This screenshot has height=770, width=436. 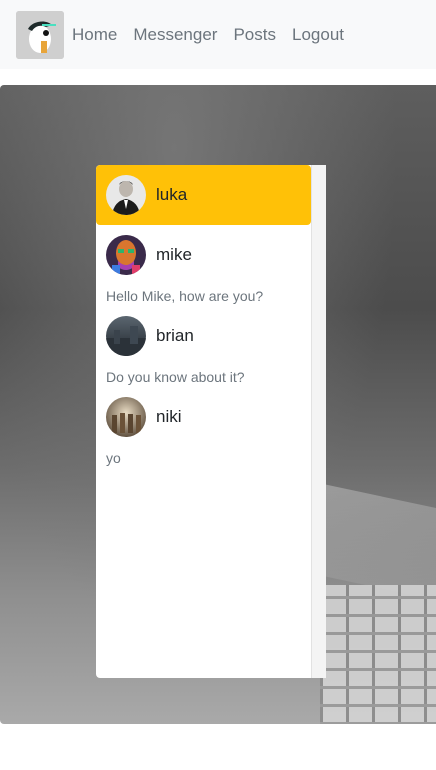 I want to click on chat-name: niki, so click(x=169, y=416).